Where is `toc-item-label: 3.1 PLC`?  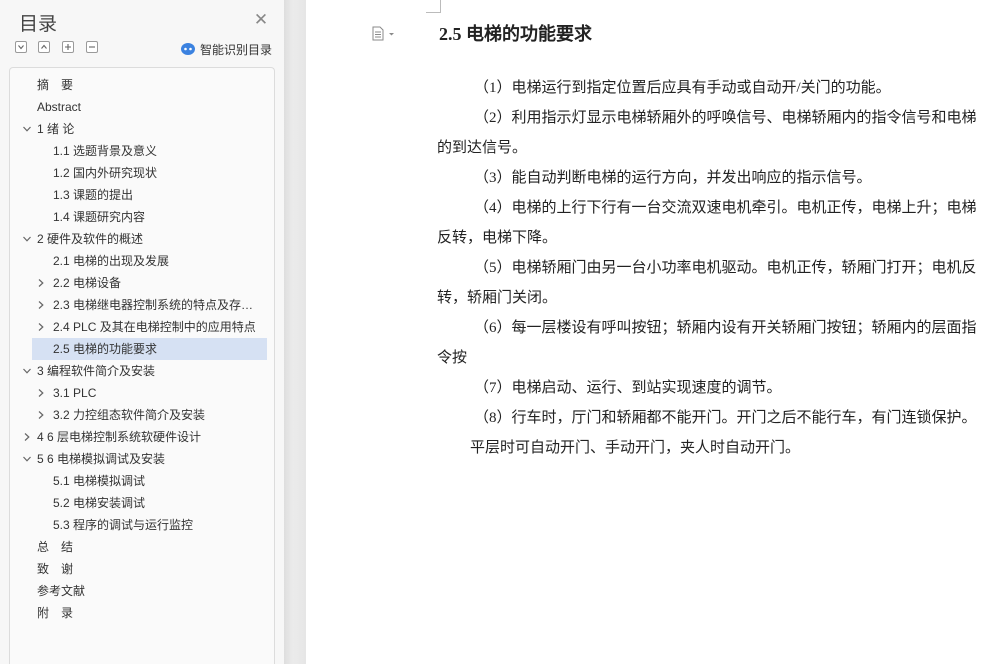 toc-item-label: 3.1 PLC is located at coordinates (75, 393).